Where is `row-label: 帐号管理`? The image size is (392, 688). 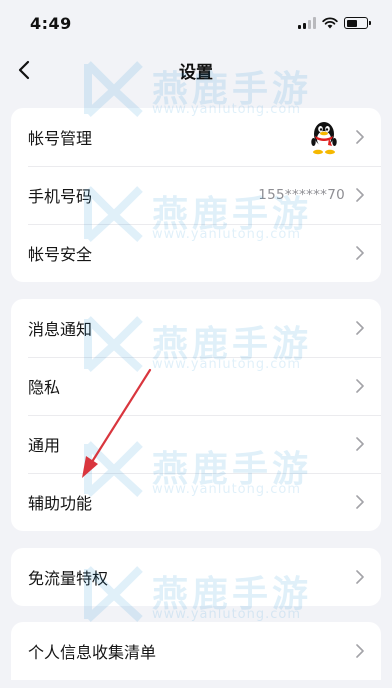 row-label: 帐号管理 is located at coordinates (60, 138).